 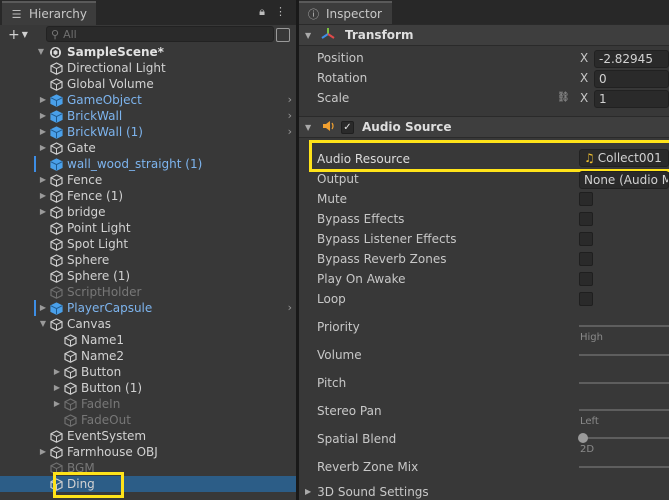 What do you see at coordinates (584, 78) in the screenshot?
I see `rotation-x-label: X` at bounding box center [584, 78].